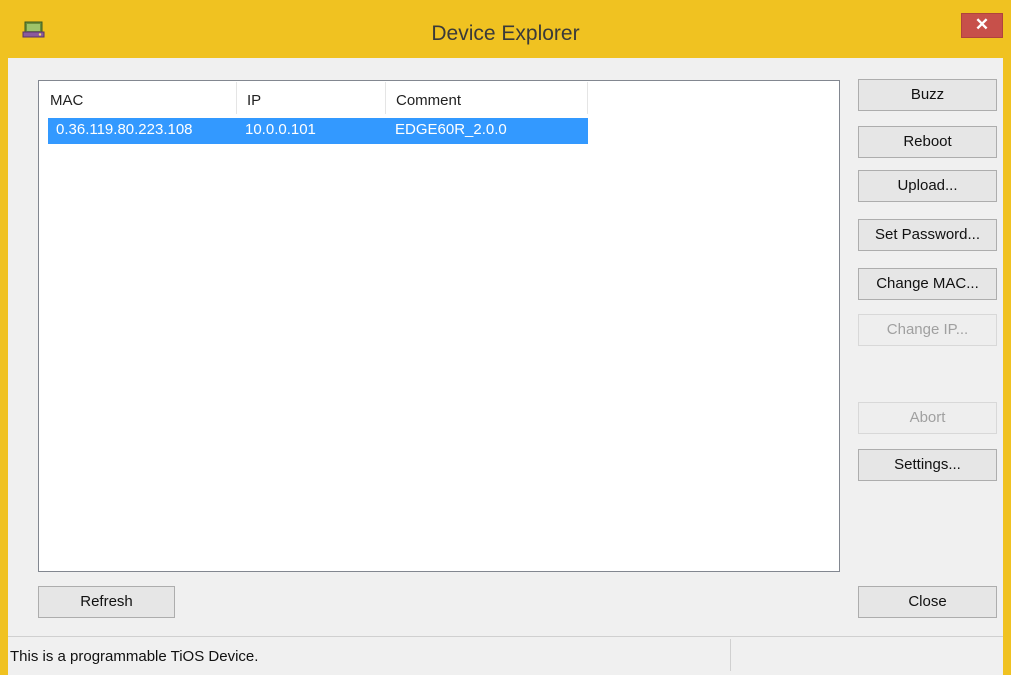  What do you see at coordinates (927, 602) in the screenshot?
I see `close-button: Close` at bounding box center [927, 602].